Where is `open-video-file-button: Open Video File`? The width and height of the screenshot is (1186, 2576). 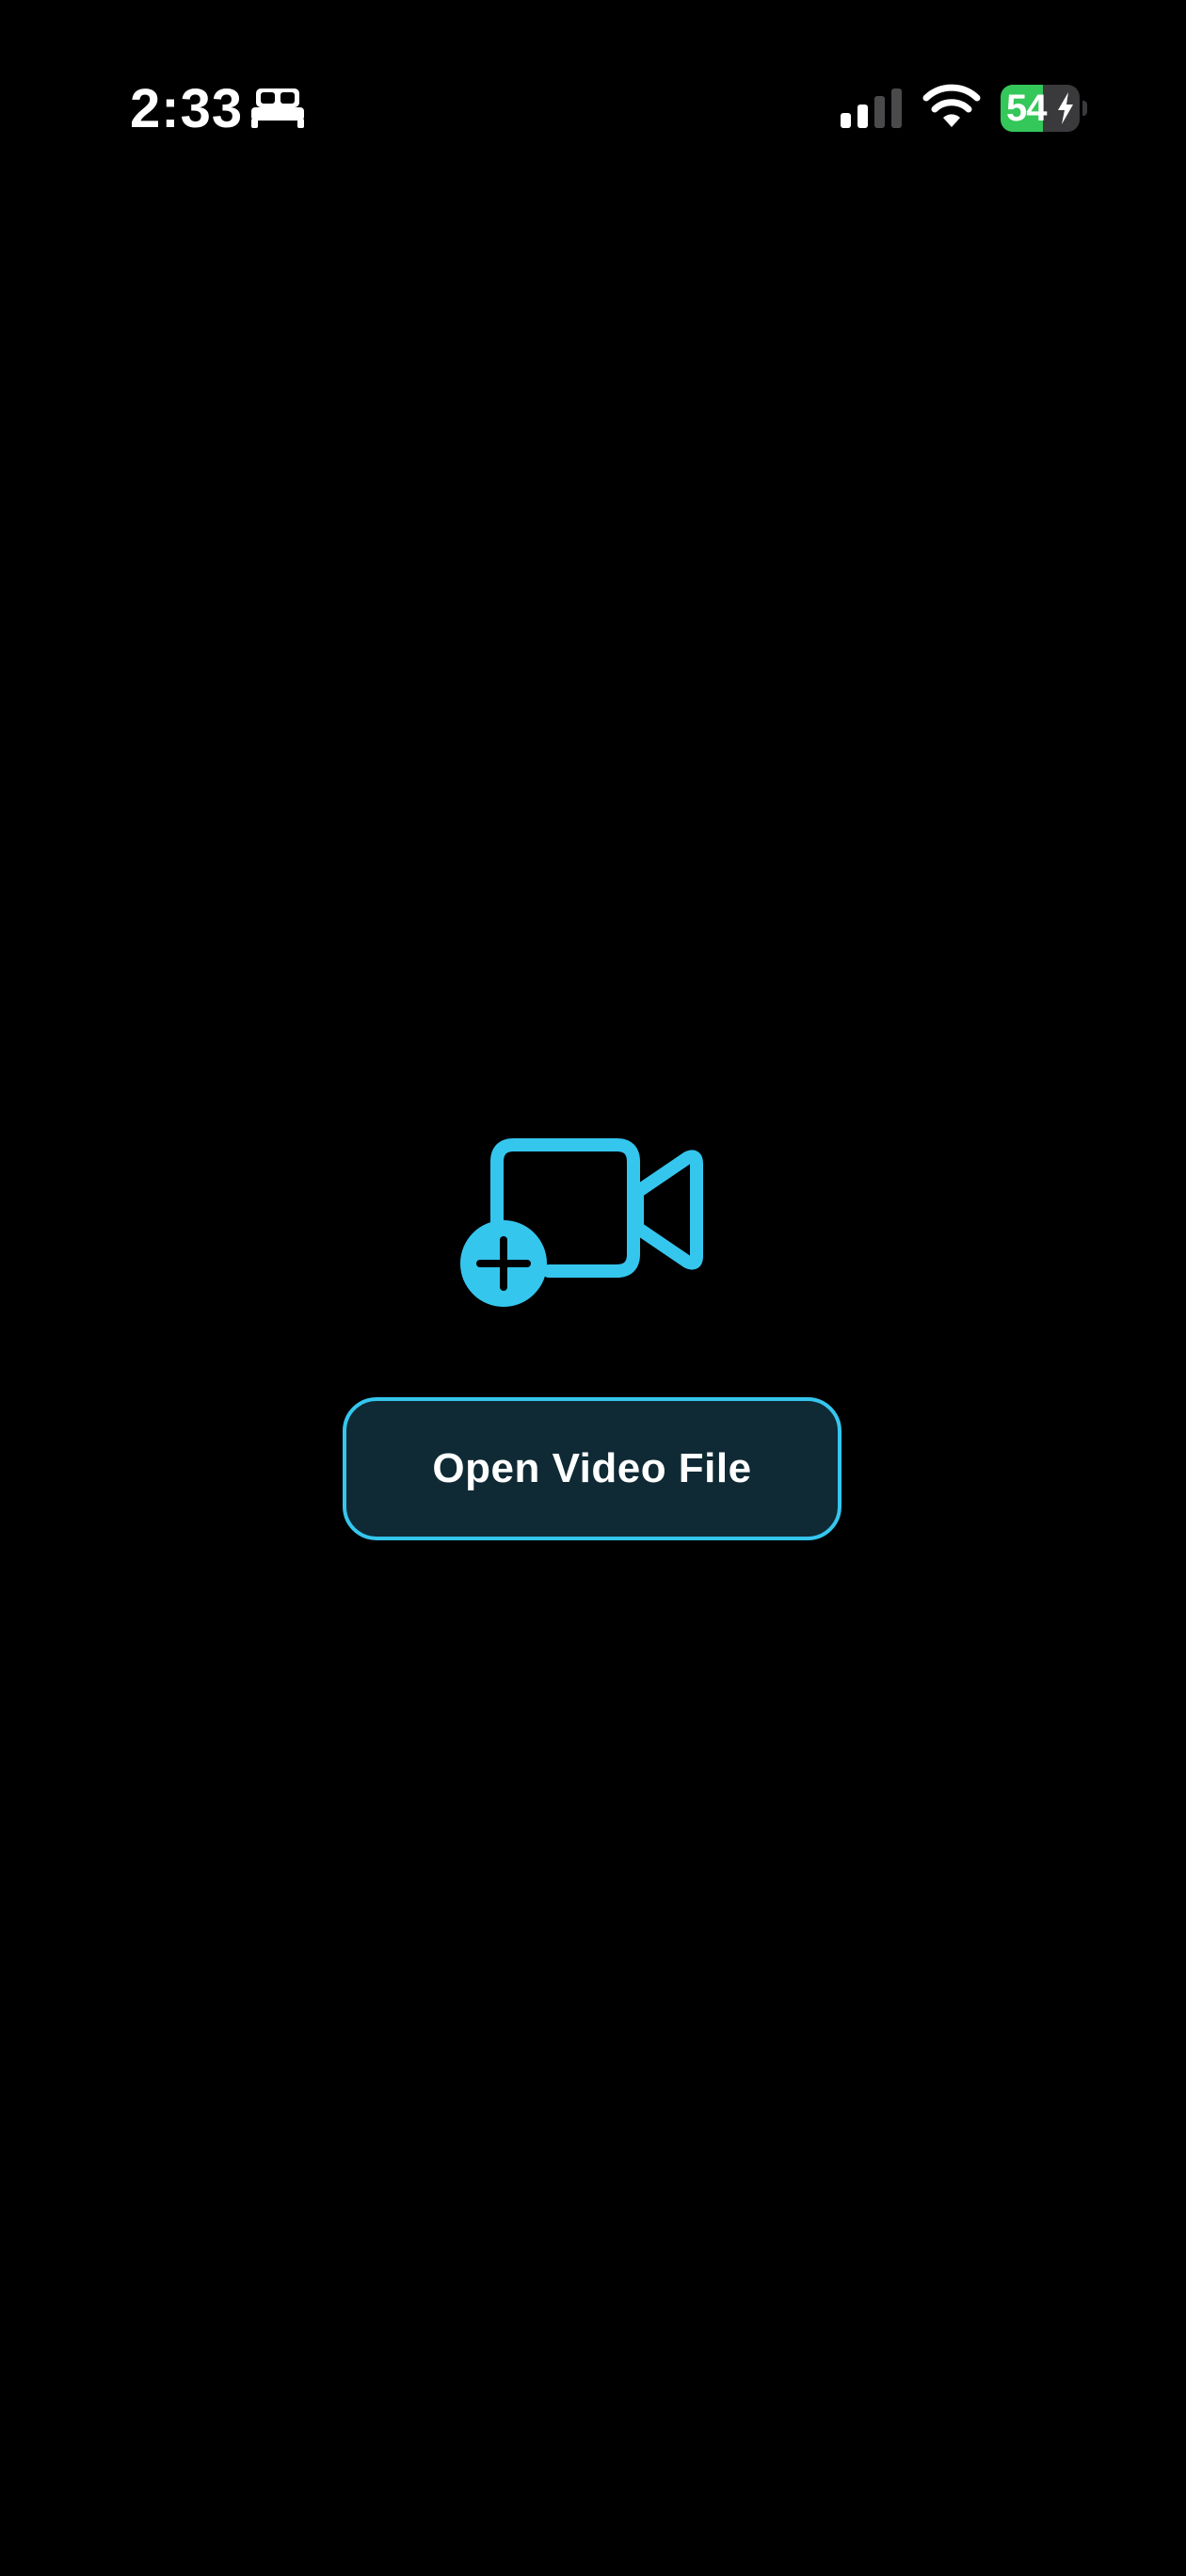 open-video-file-button: Open Video File is located at coordinates (592, 1468).